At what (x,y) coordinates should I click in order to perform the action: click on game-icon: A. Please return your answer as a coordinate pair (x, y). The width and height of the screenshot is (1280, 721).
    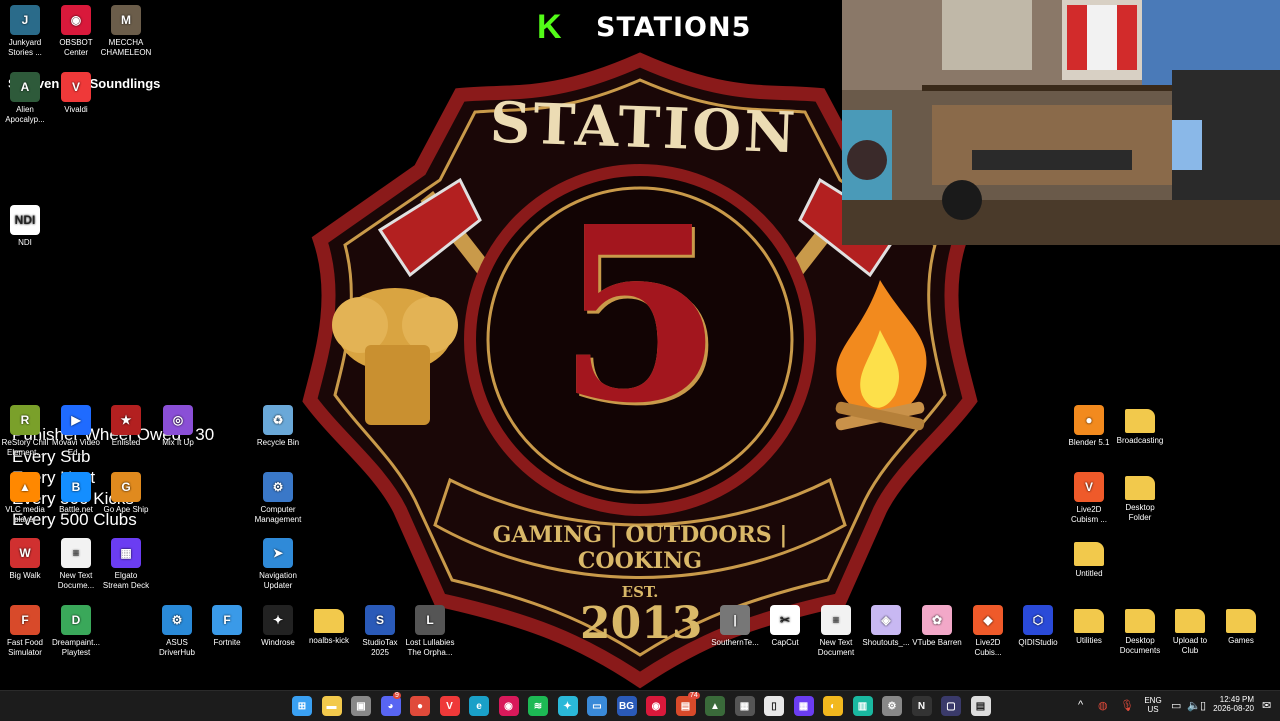
    Looking at the image, I should click on (25, 87).